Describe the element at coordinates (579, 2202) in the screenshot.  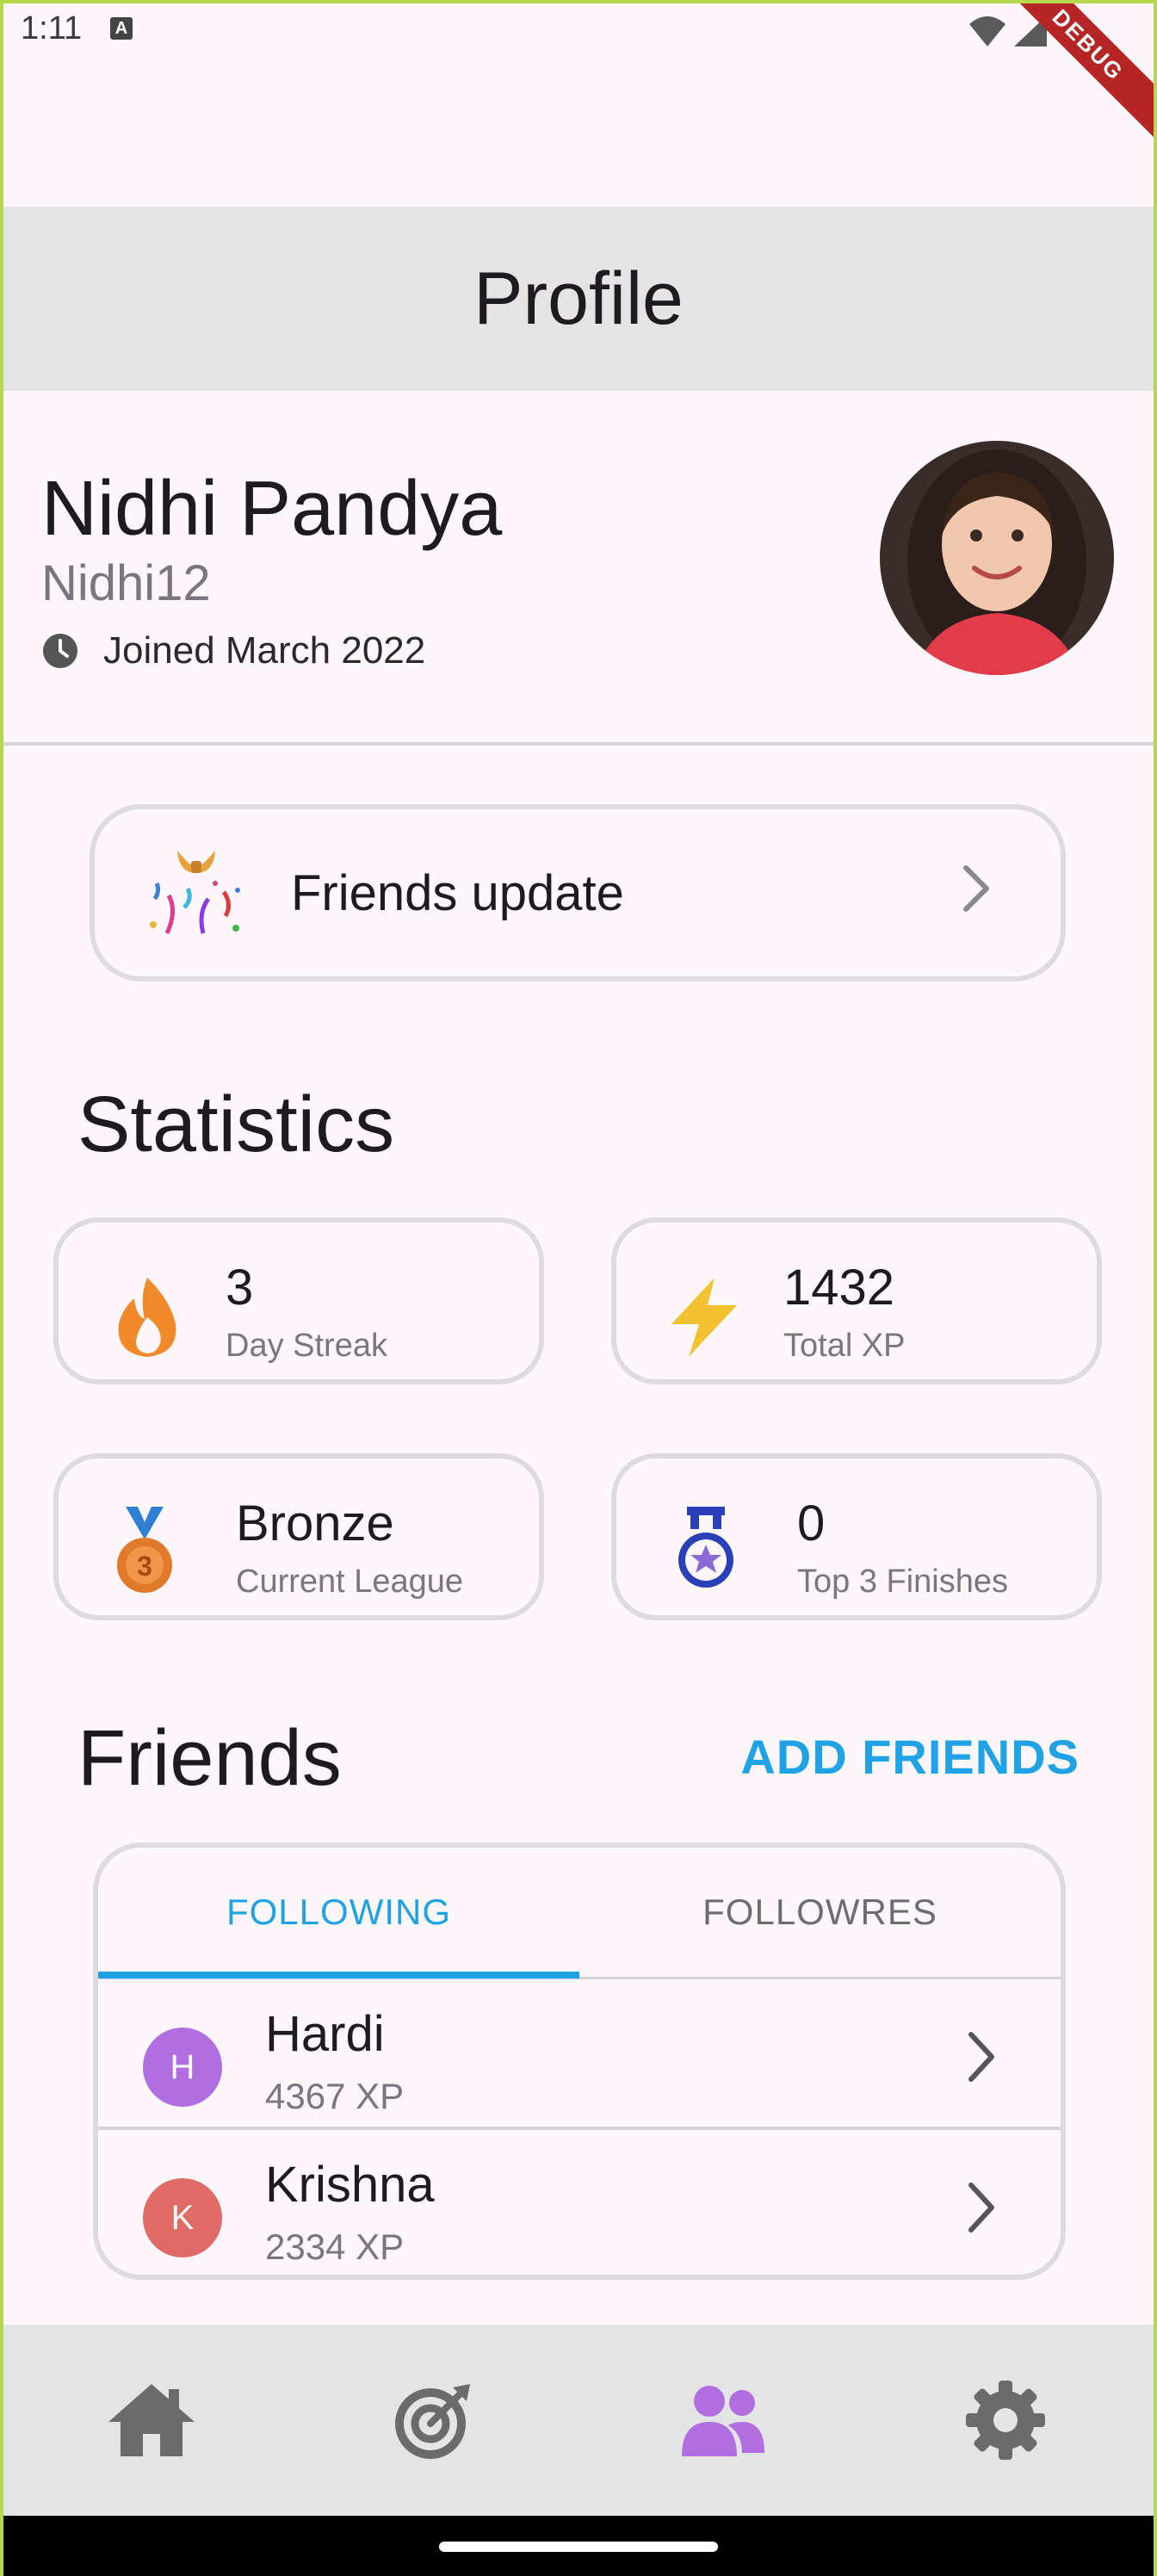
I see `friend-row-krishna: K Krishna 2334 XP` at that location.